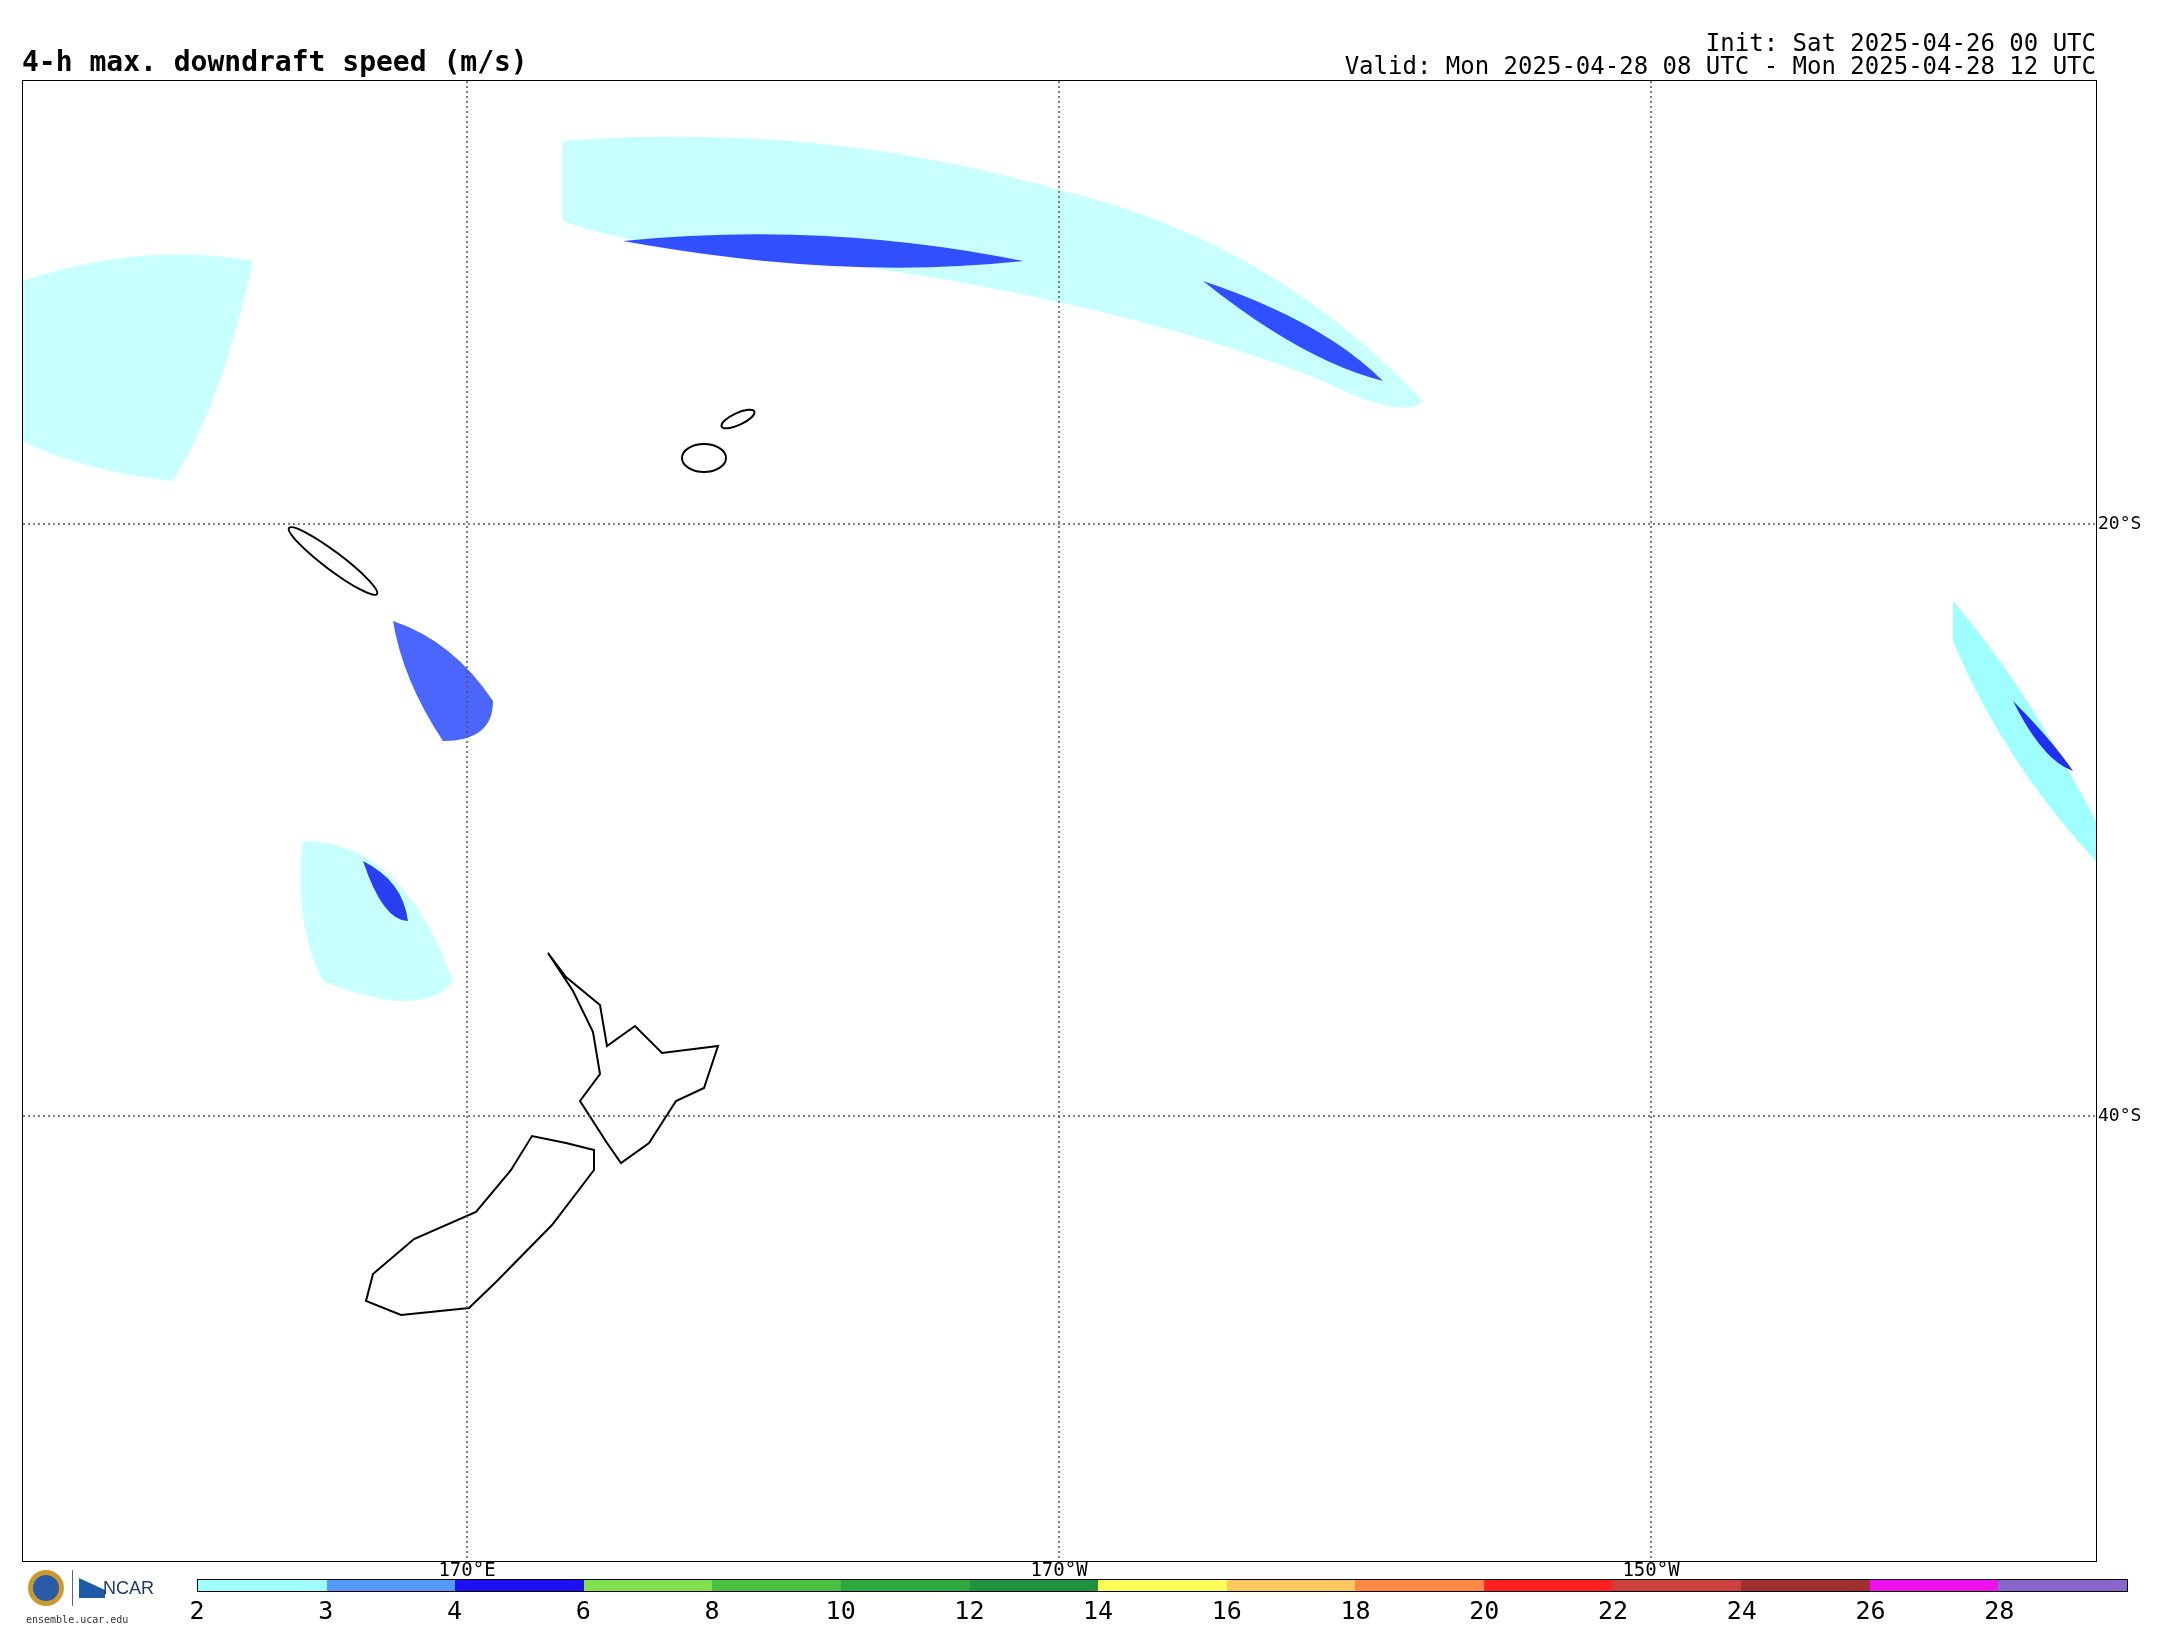 The height and width of the screenshot is (1626, 2160). What do you see at coordinates (128, 1588) in the screenshot?
I see `logo-text: NCAR` at bounding box center [128, 1588].